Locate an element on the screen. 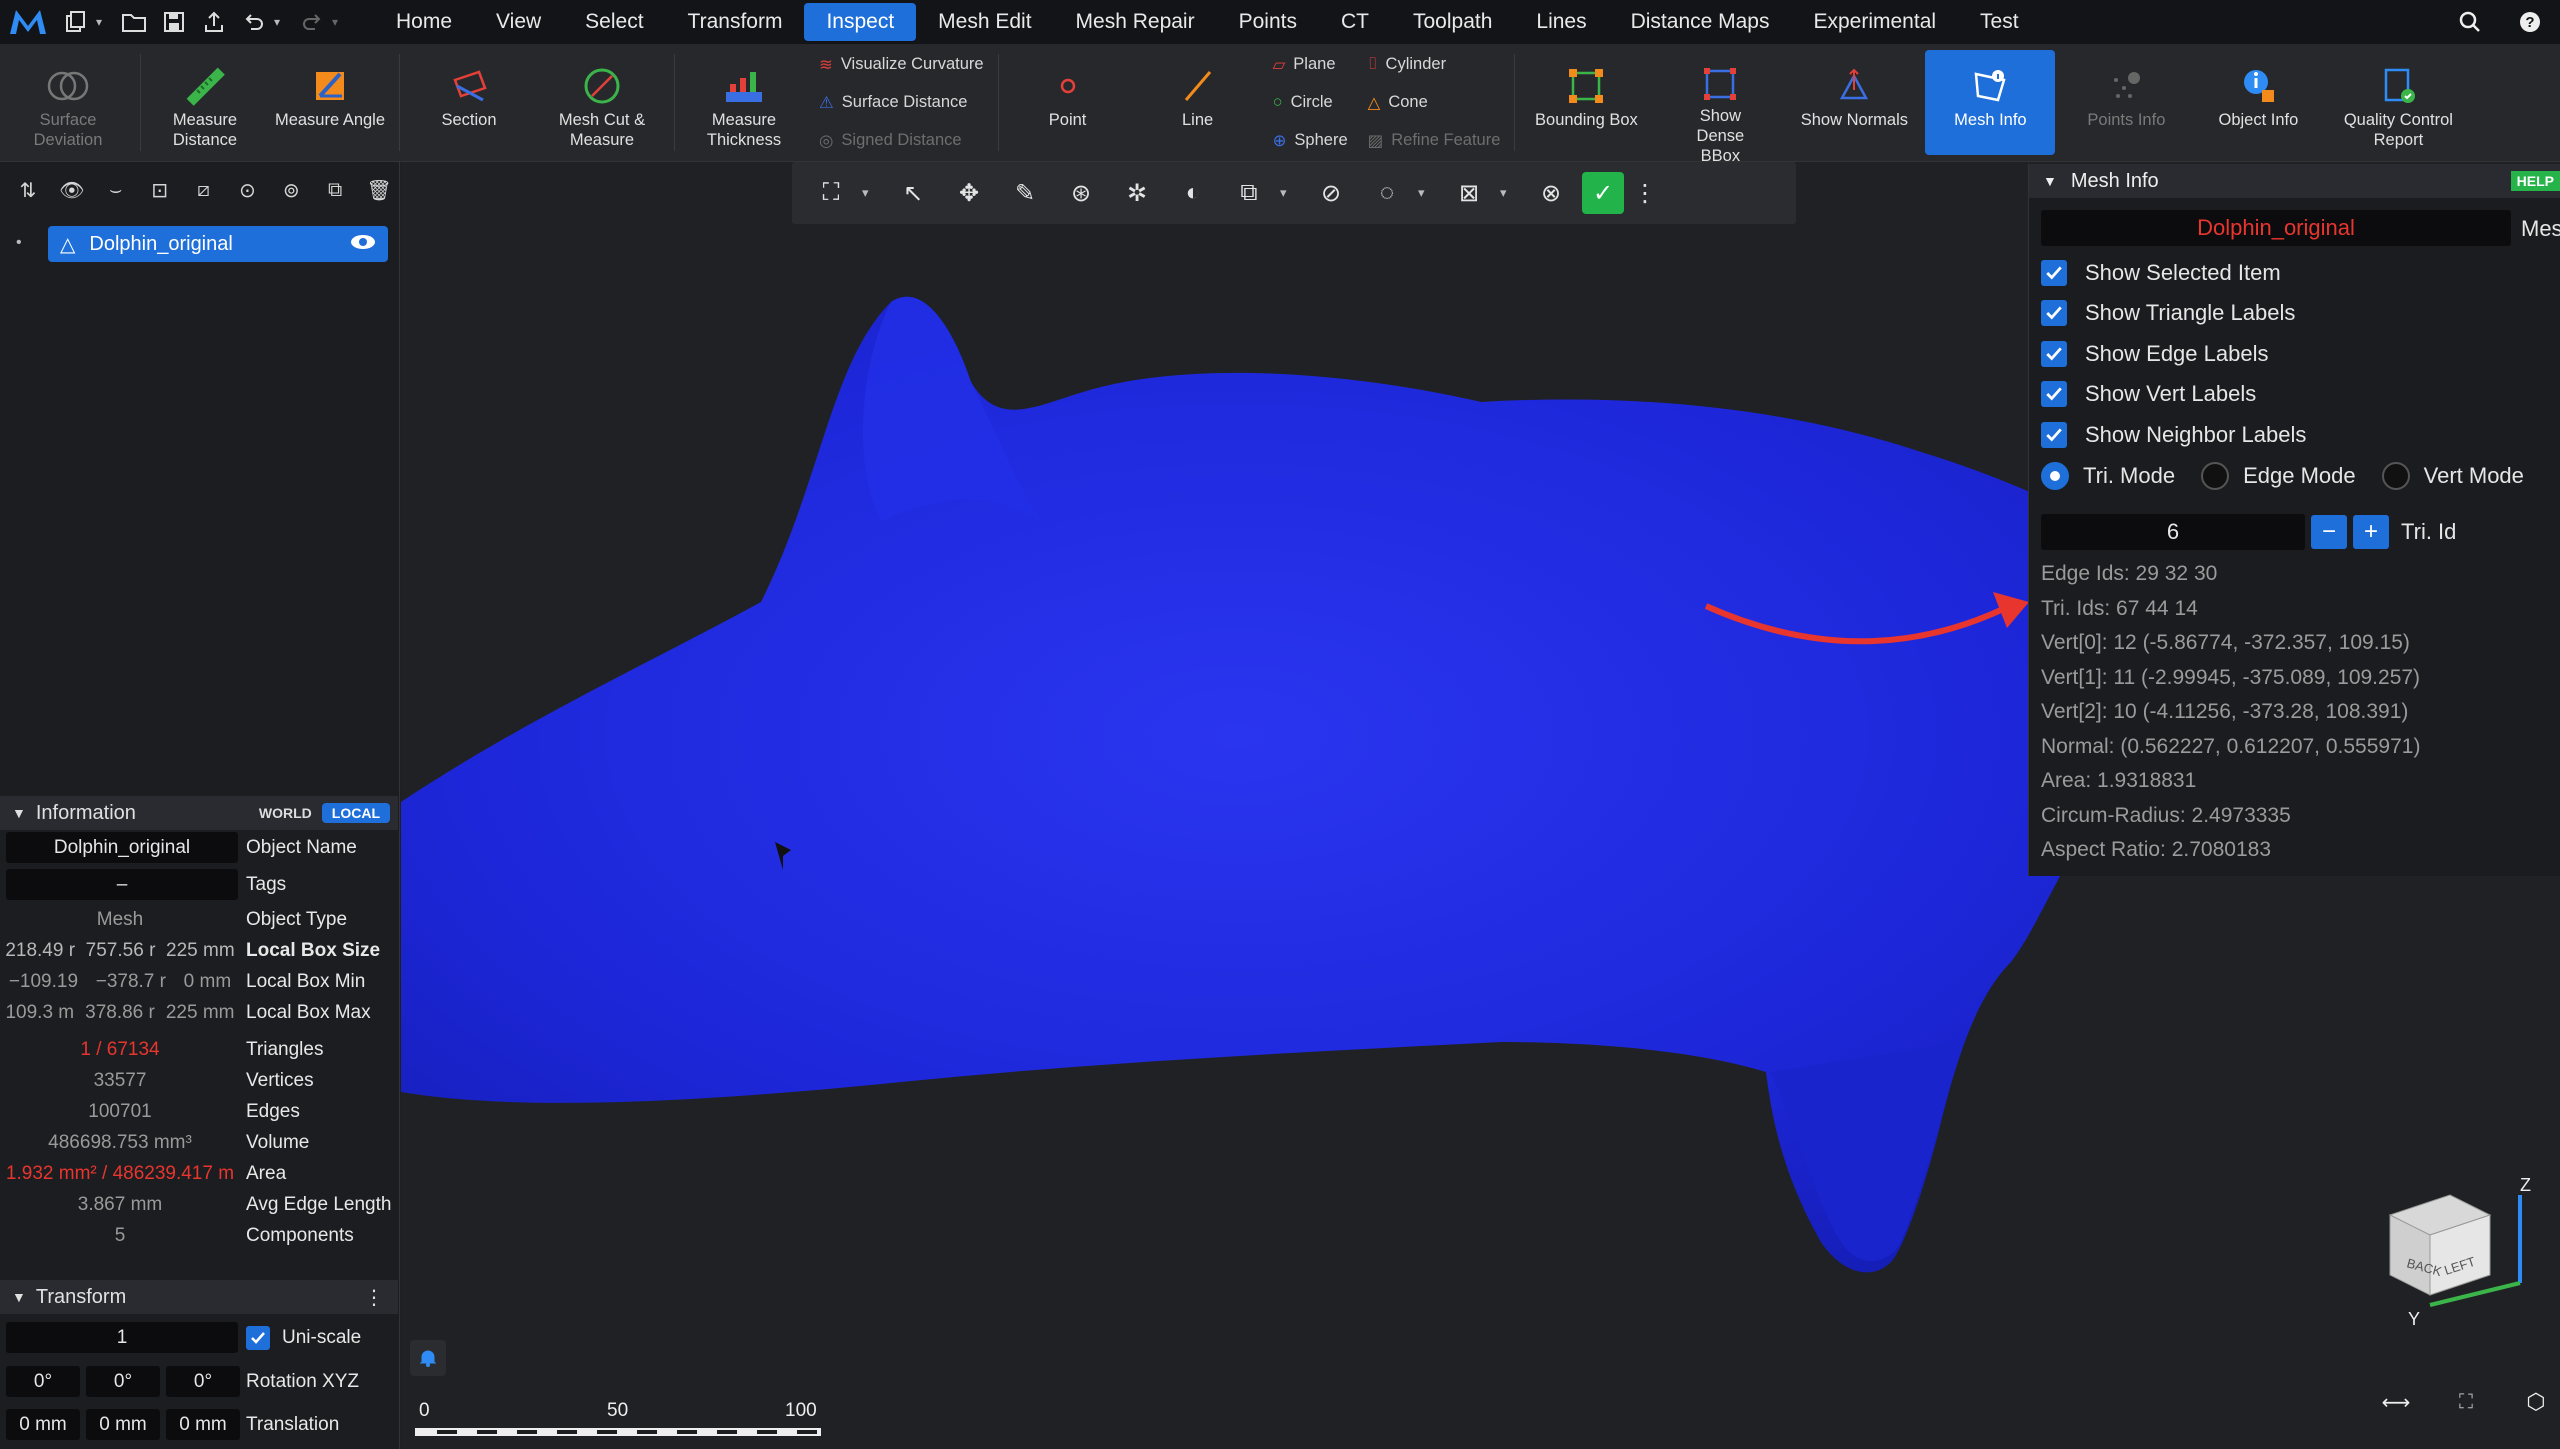 This screenshot has height=1449, width=2560. measure-ruler-icon: ⟷ is located at coordinates (2396, 1402).